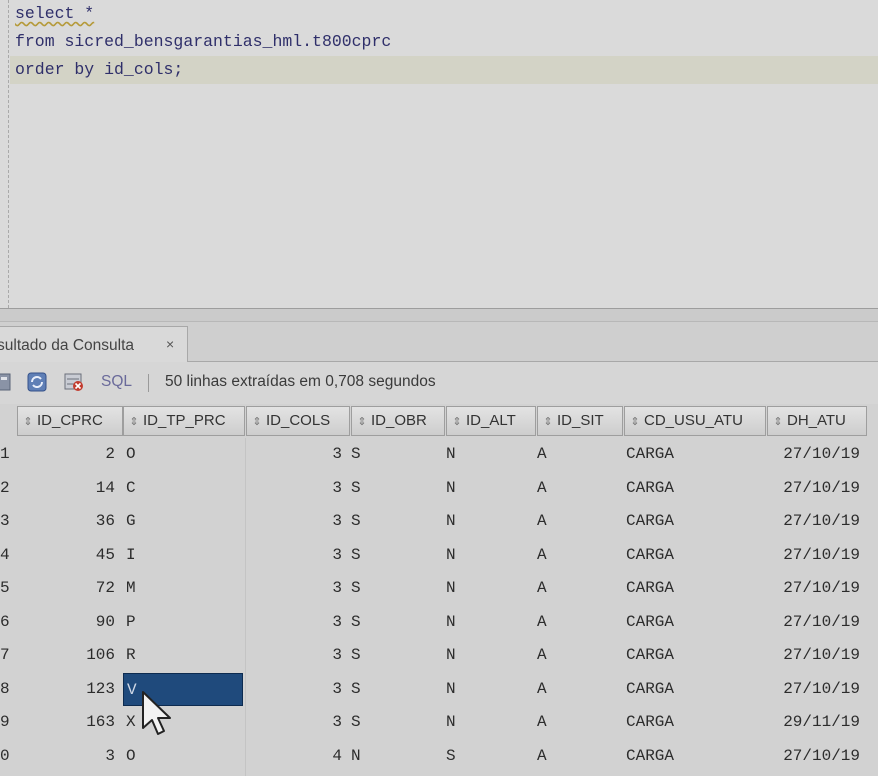 This screenshot has width=878, height=776. I want to click on table-row: 5 72 M 3 S N A CARGA 27/10/19, so click(439, 589).